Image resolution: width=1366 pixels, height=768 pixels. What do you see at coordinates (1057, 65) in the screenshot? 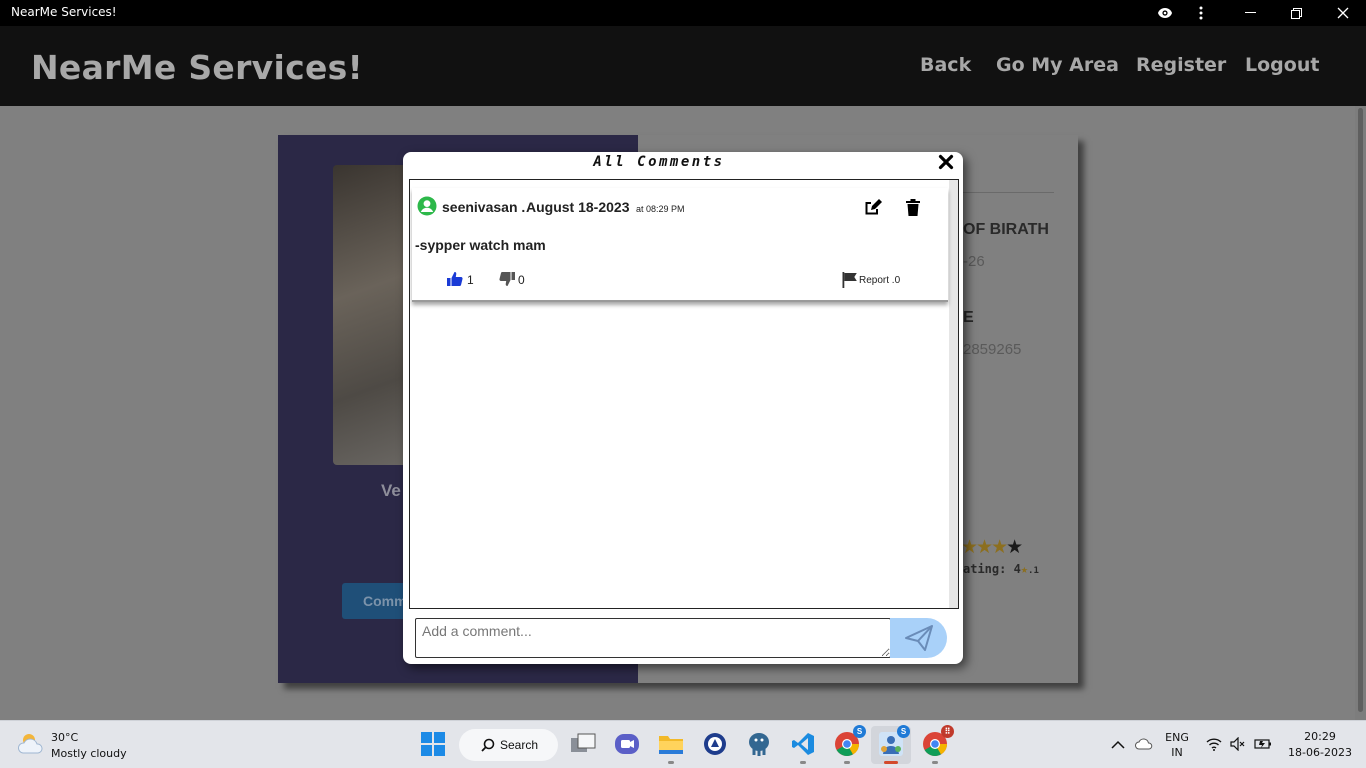
I see `nav-go-my-area-link: Go My Area` at bounding box center [1057, 65].